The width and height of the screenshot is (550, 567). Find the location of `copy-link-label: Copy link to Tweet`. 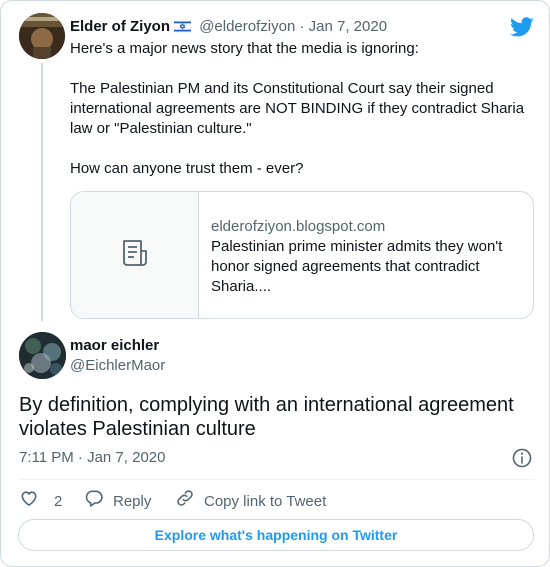

copy-link-label: Copy link to Tweet is located at coordinates (265, 501).